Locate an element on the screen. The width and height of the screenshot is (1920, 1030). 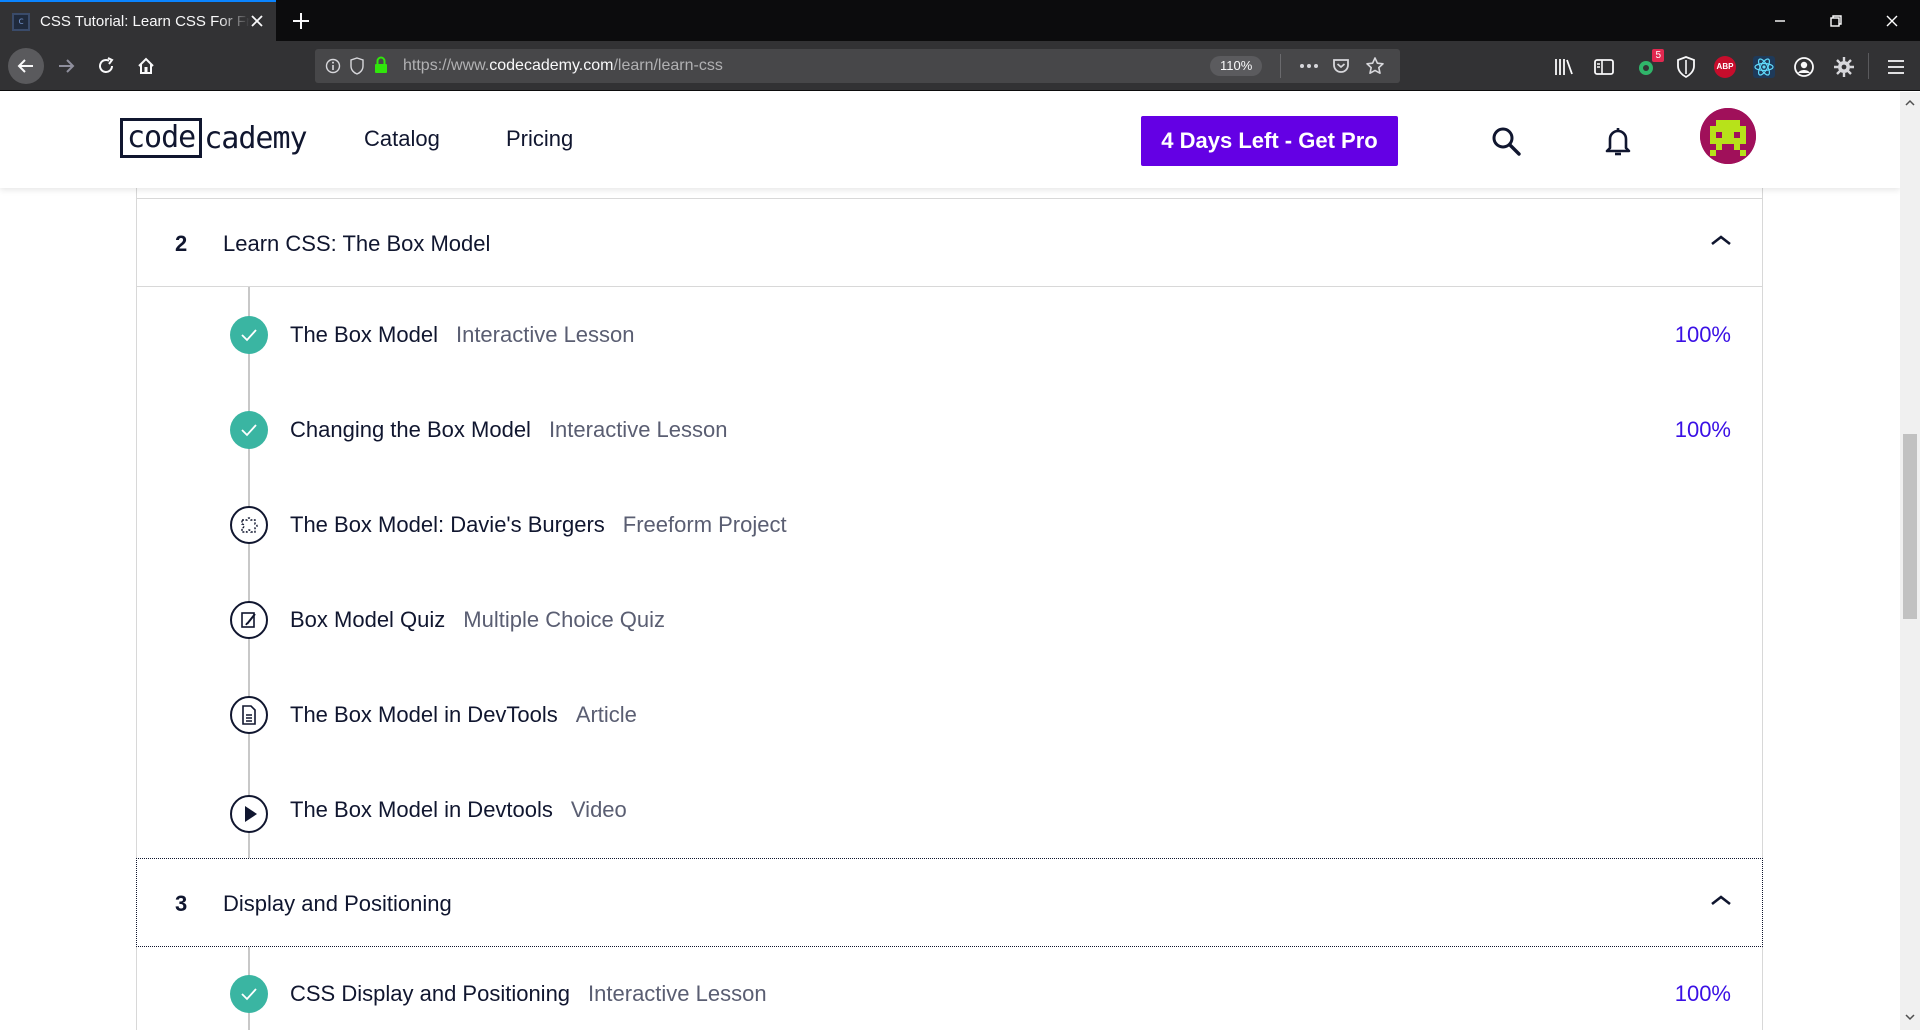
home-icon is located at coordinates (146, 65).